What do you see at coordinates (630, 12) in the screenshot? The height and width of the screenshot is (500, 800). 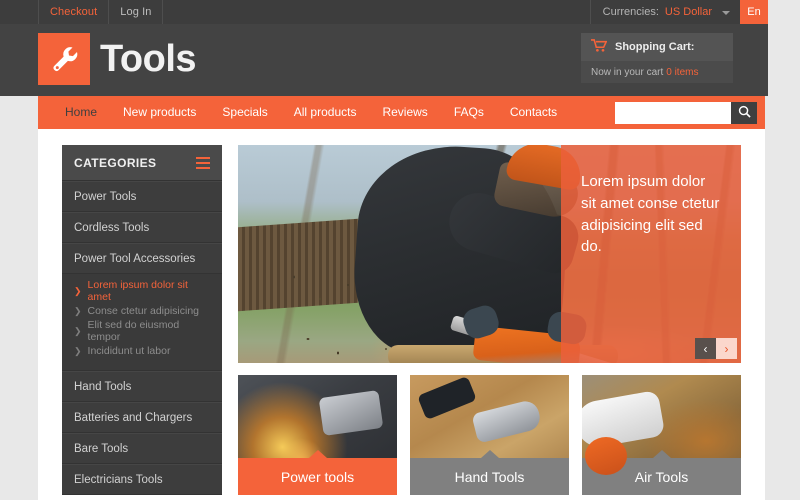 I see `currency-label: Currencies:` at bounding box center [630, 12].